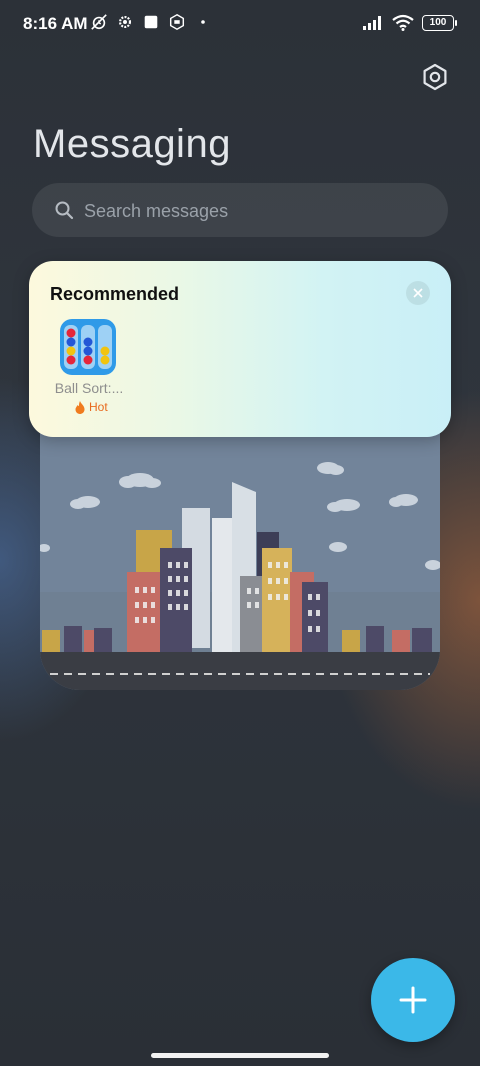  What do you see at coordinates (240, 349) in the screenshot?
I see `recommended-card: Recommended Ball Sort:... Hot` at bounding box center [240, 349].